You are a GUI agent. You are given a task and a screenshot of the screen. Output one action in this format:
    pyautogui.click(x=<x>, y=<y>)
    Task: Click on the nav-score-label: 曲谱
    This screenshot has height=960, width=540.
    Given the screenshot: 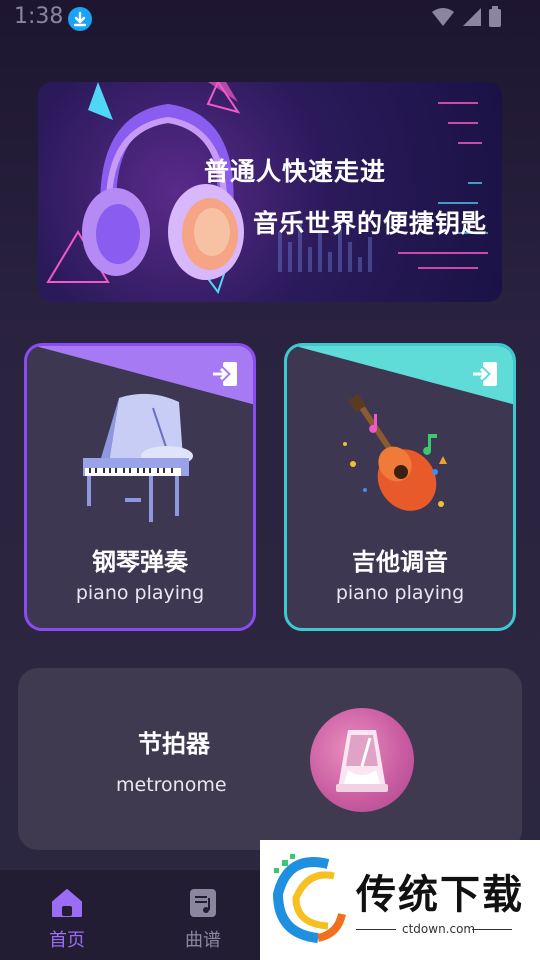 What is the action you would take?
    pyautogui.click(x=203, y=940)
    